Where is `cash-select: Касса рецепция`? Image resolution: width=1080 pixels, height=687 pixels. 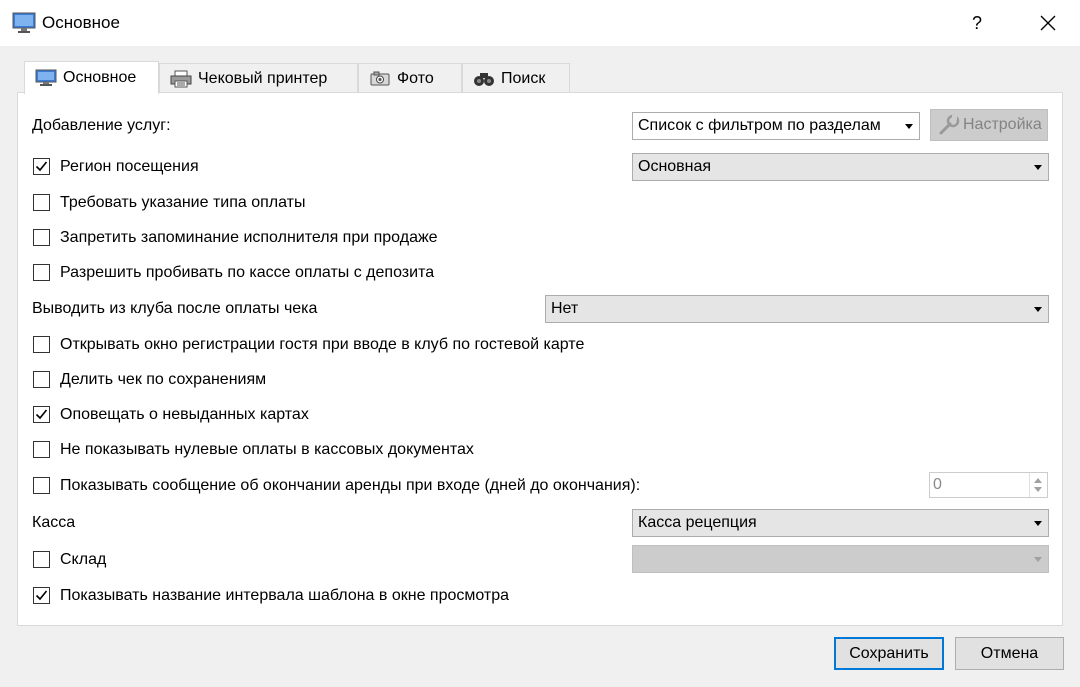 cash-select: Касса рецепция is located at coordinates (840, 523).